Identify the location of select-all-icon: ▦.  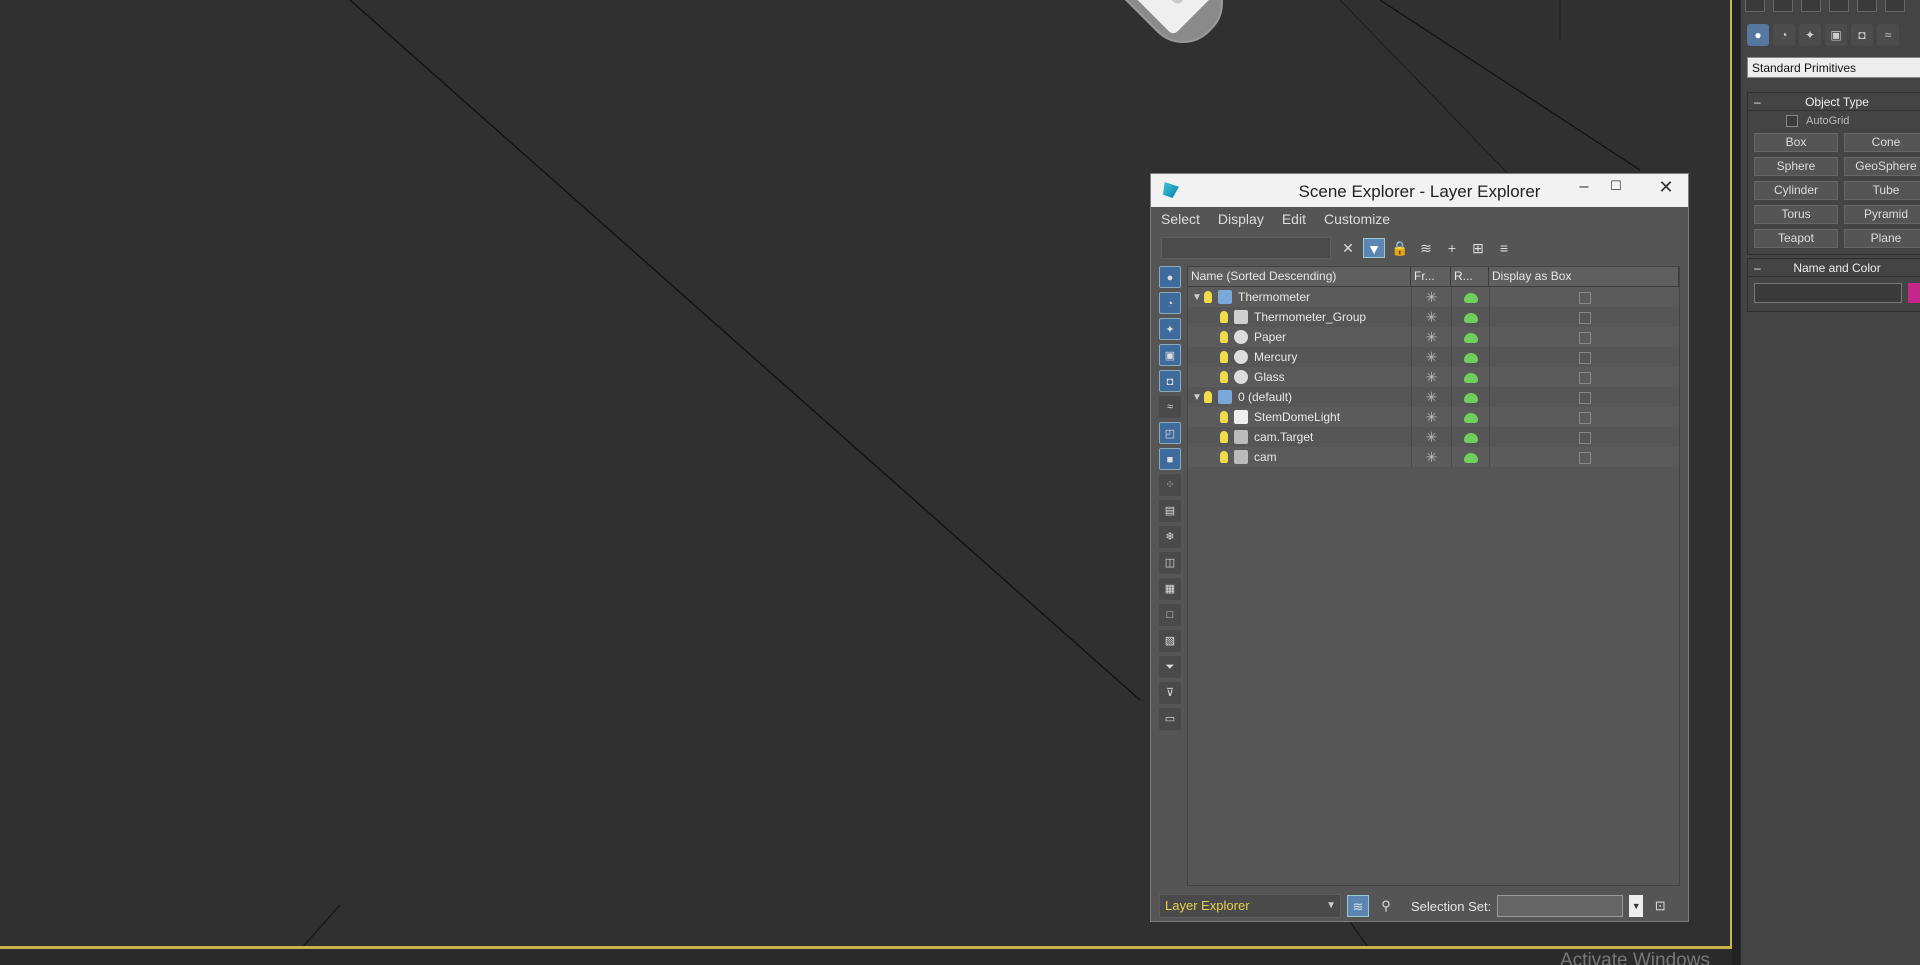
(1170, 589).